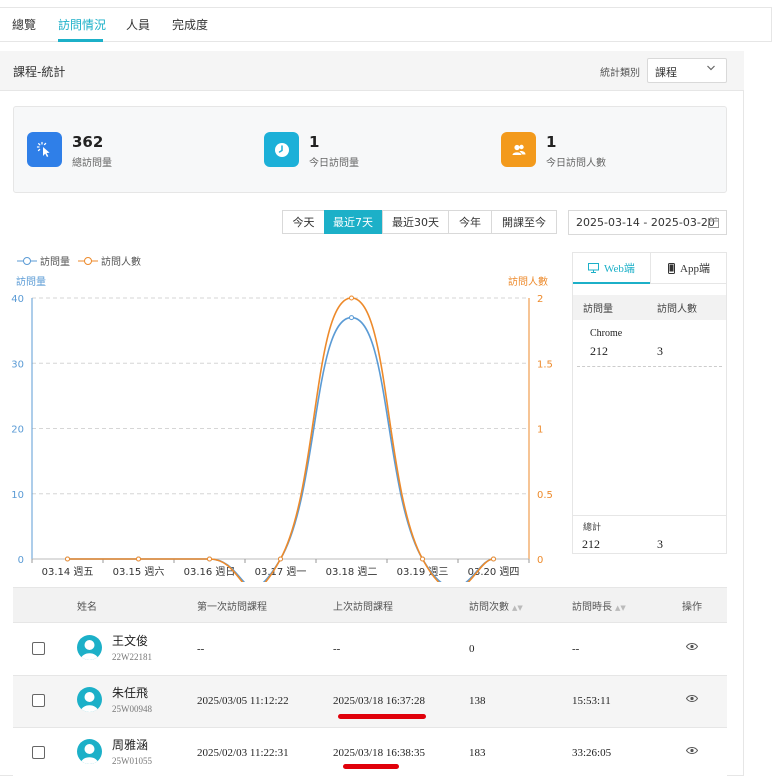 Image resolution: width=778 pixels, height=776 pixels. What do you see at coordinates (695, 269) in the screenshot?
I see `tab-app-label: App端` at bounding box center [695, 269].